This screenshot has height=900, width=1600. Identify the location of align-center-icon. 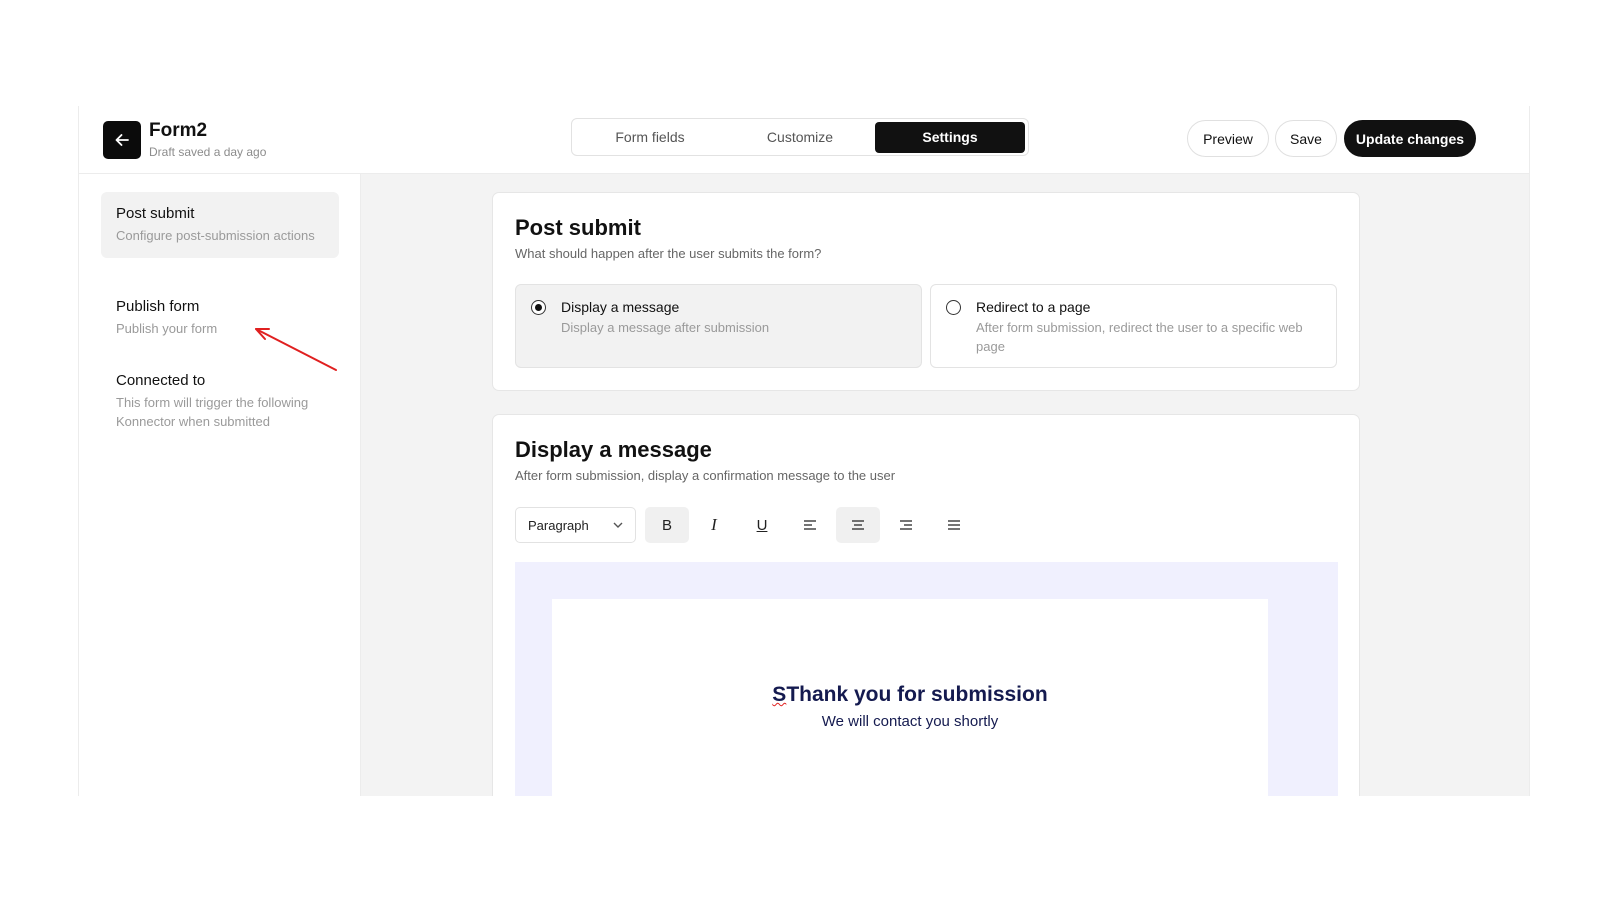
(858, 525).